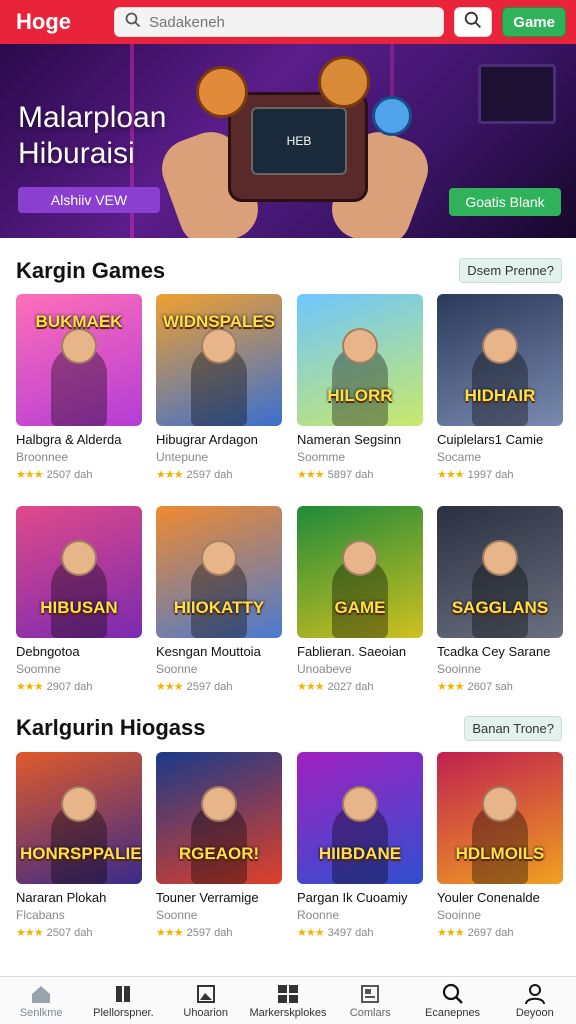 The width and height of the screenshot is (576, 1024). Describe the element at coordinates (392, 116) in the screenshot. I see `blue-mascot` at that location.